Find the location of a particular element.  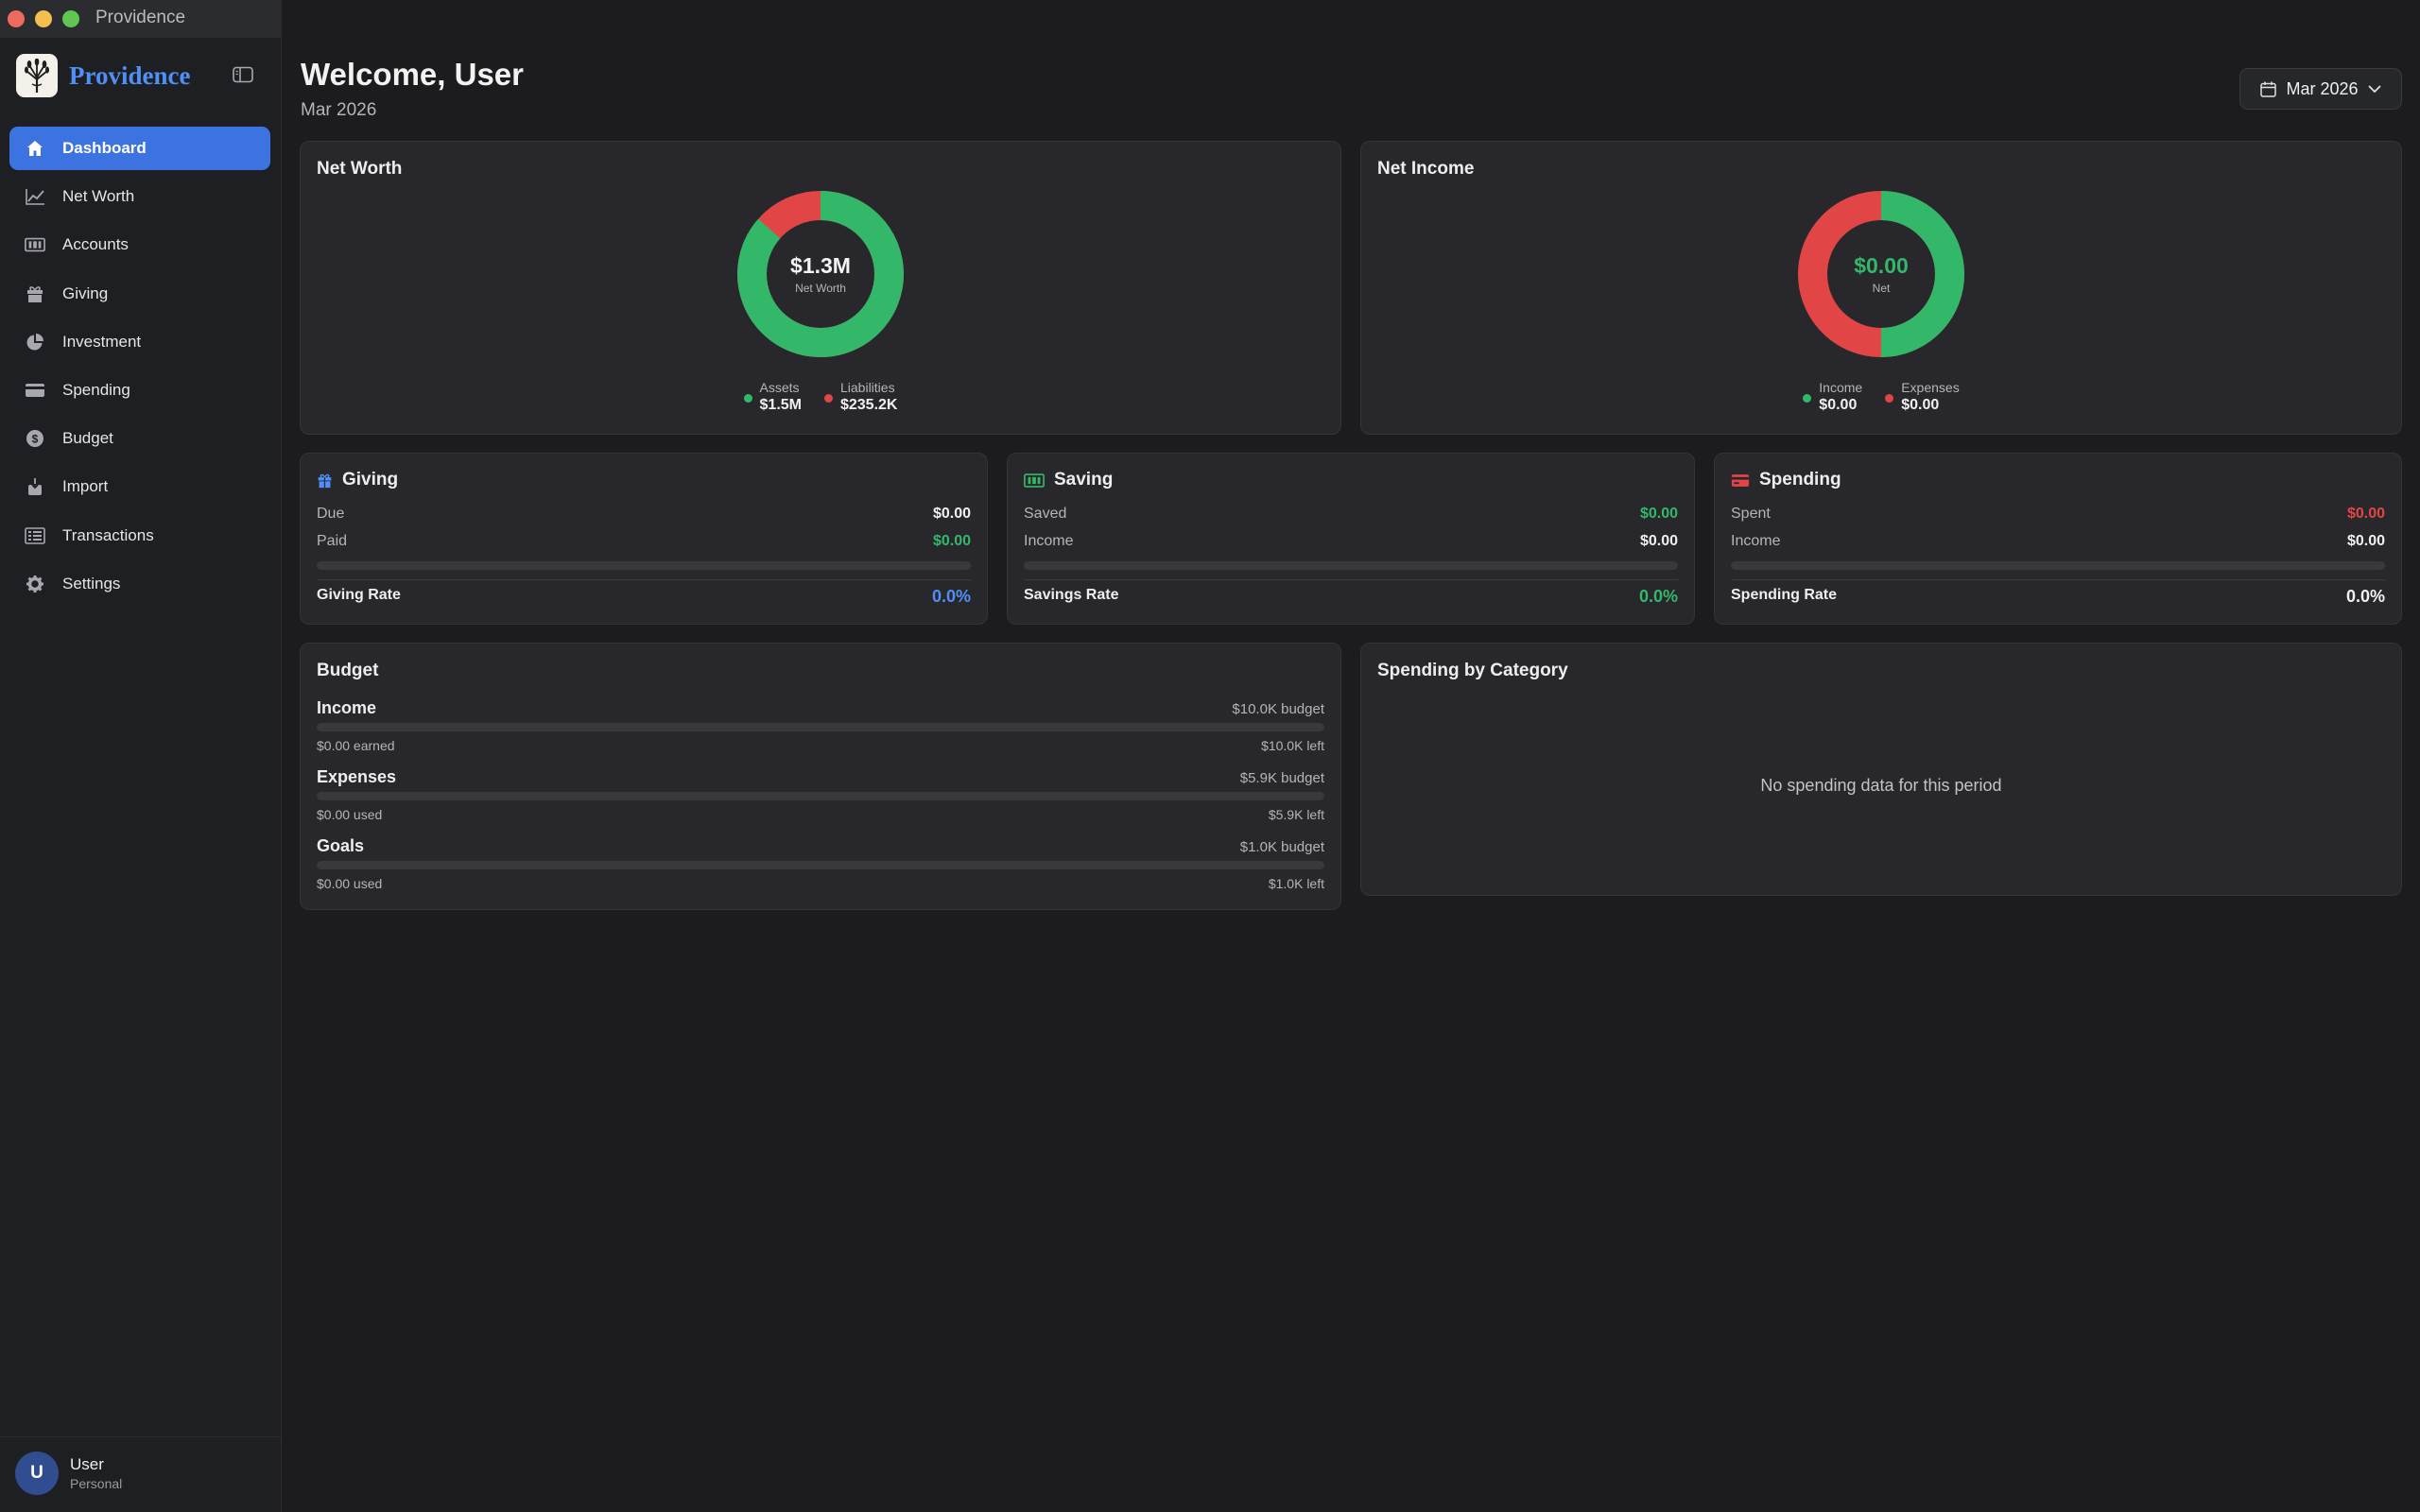

sidebar-item-import: Import is located at coordinates (139, 486).